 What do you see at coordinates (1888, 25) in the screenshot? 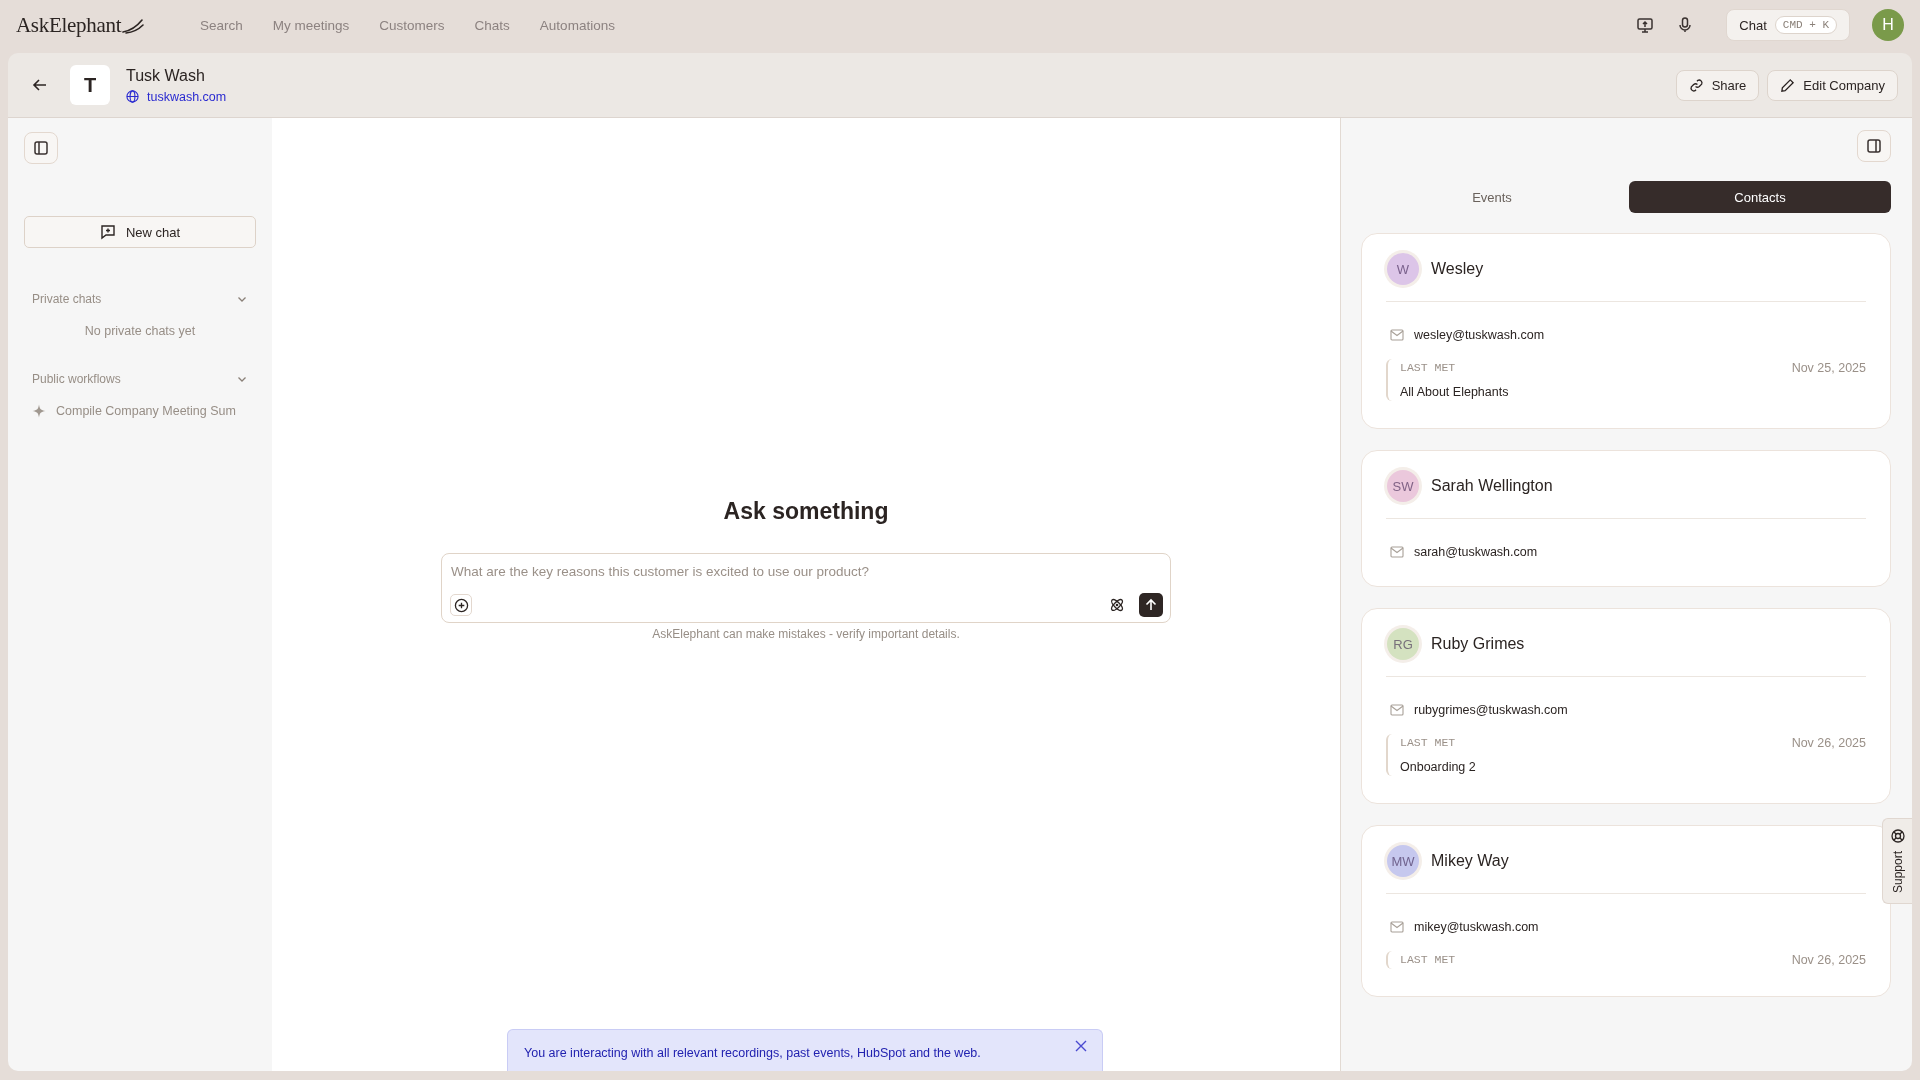
I see `user-avatar: H` at bounding box center [1888, 25].